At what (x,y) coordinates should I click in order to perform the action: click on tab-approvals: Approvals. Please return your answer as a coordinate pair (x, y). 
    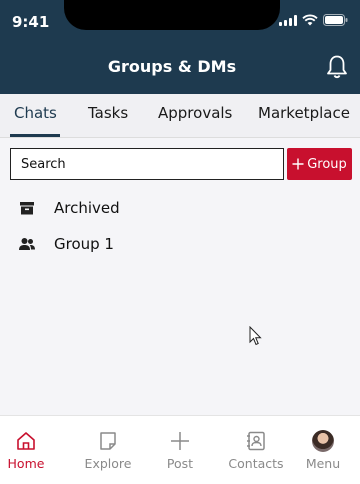
    Looking at the image, I should click on (195, 113).